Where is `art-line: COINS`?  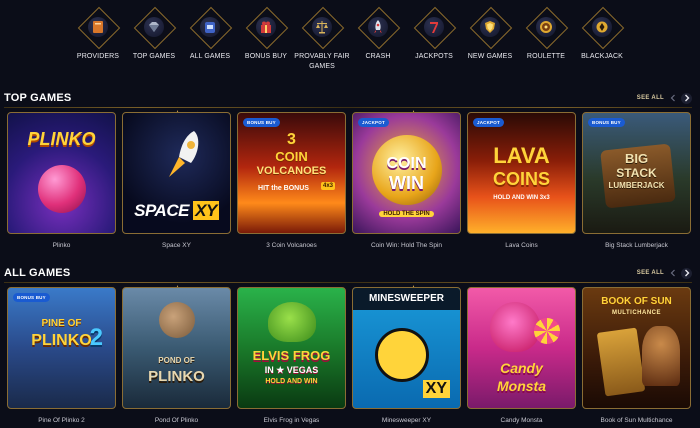 art-line: COINS is located at coordinates (521, 179).